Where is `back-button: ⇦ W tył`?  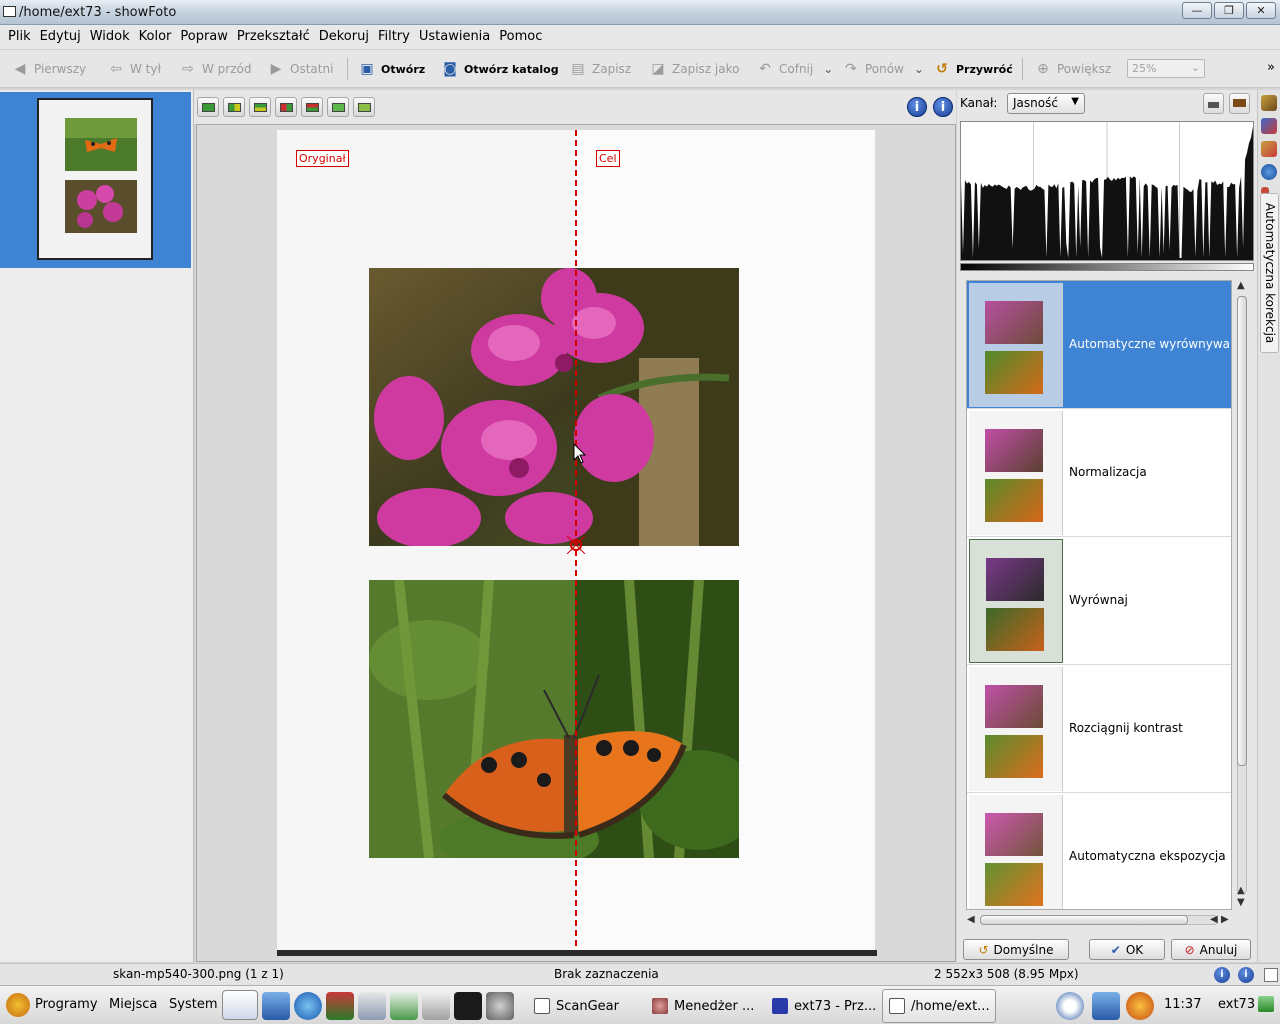
back-button: ⇦ W tył is located at coordinates (133, 69).